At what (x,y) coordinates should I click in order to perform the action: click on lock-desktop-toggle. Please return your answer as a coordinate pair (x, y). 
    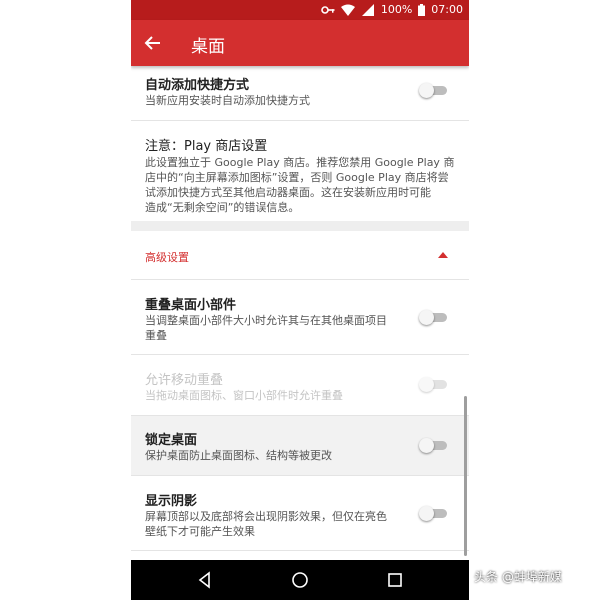
    Looking at the image, I should click on (433, 445).